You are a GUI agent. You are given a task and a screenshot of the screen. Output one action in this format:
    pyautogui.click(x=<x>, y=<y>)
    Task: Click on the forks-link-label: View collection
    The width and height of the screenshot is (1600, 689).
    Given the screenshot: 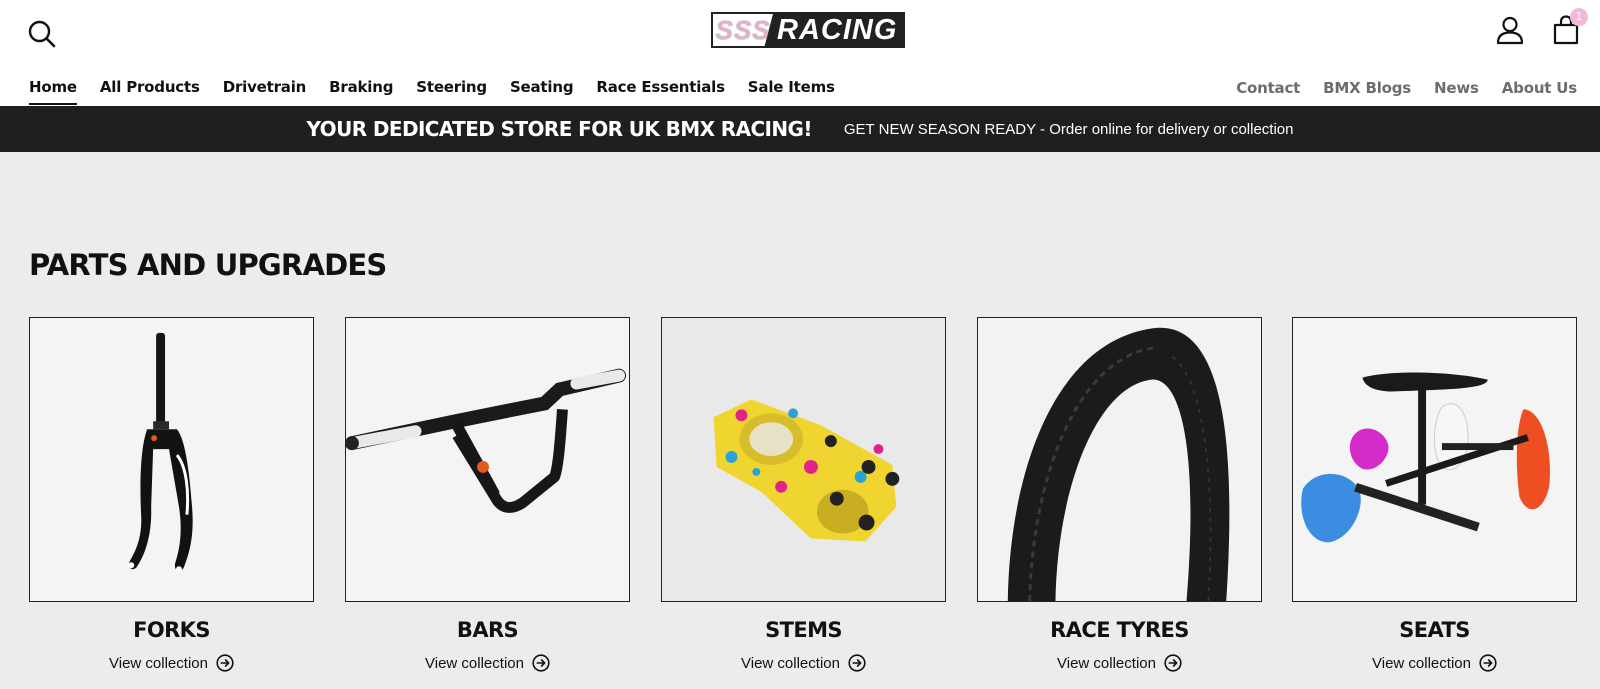 What is the action you would take?
    pyautogui.click(x=158, y=663)
    